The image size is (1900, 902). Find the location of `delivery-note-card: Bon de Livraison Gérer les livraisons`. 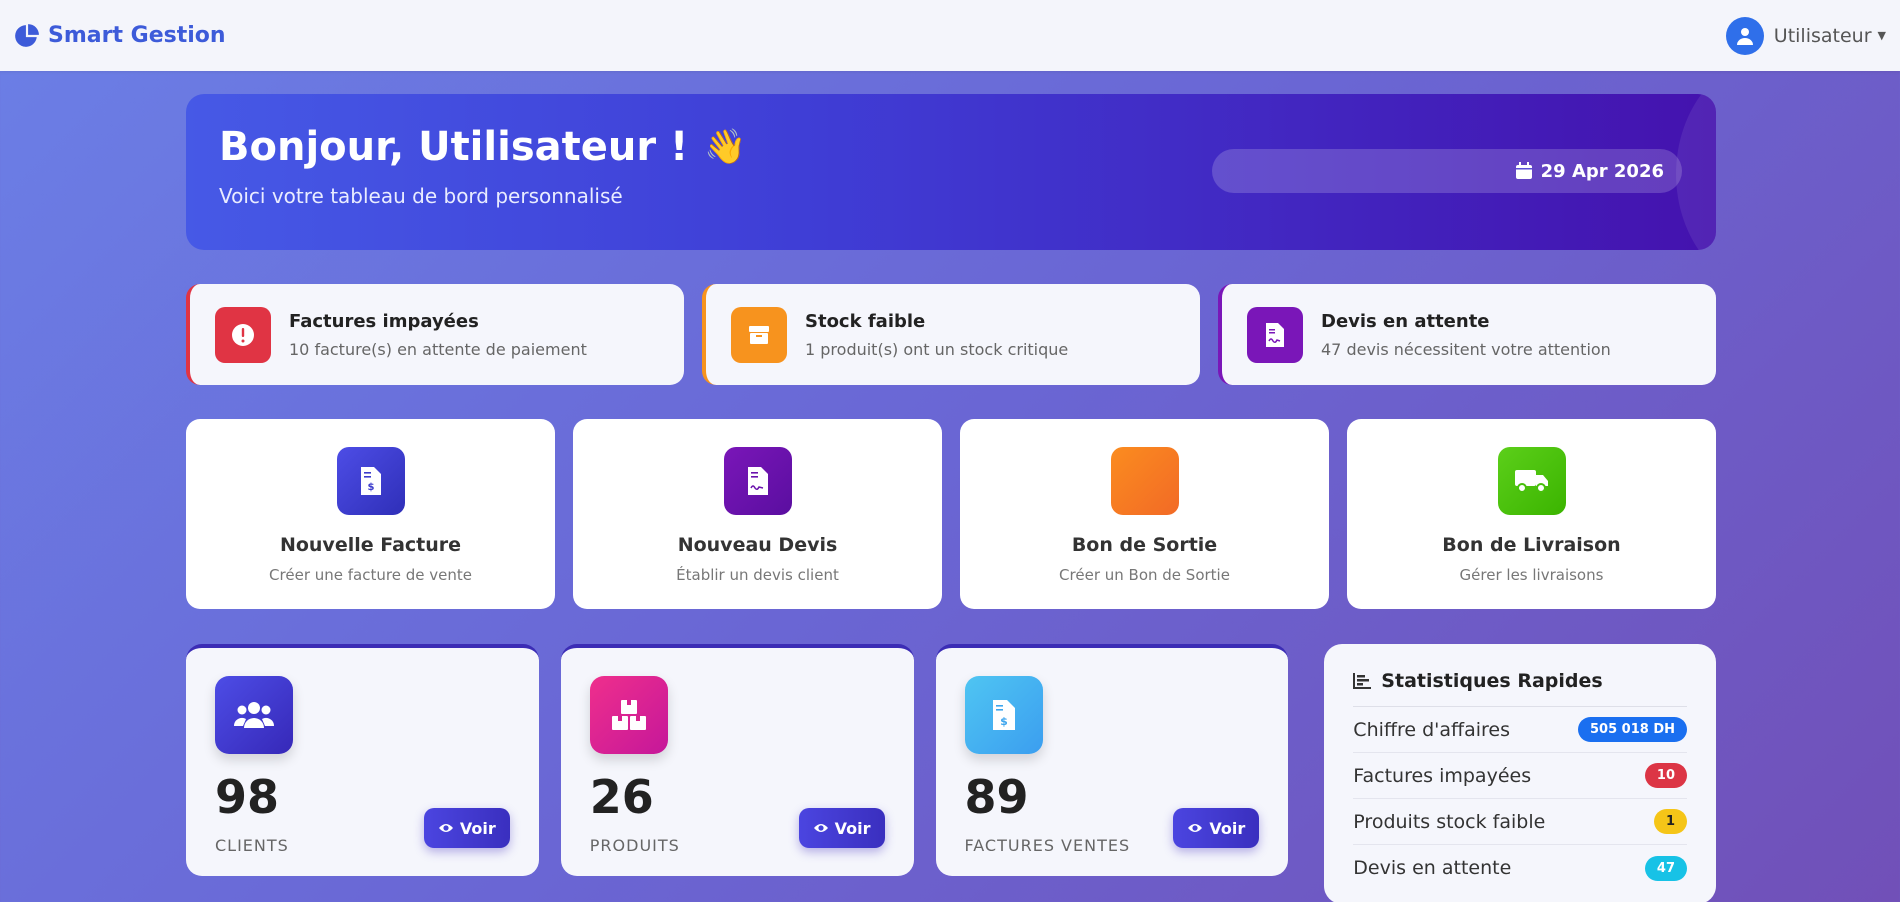

delivery-note-card: Bon de Livraison Gérer les livraisons is located at coordinates (1531, 514).